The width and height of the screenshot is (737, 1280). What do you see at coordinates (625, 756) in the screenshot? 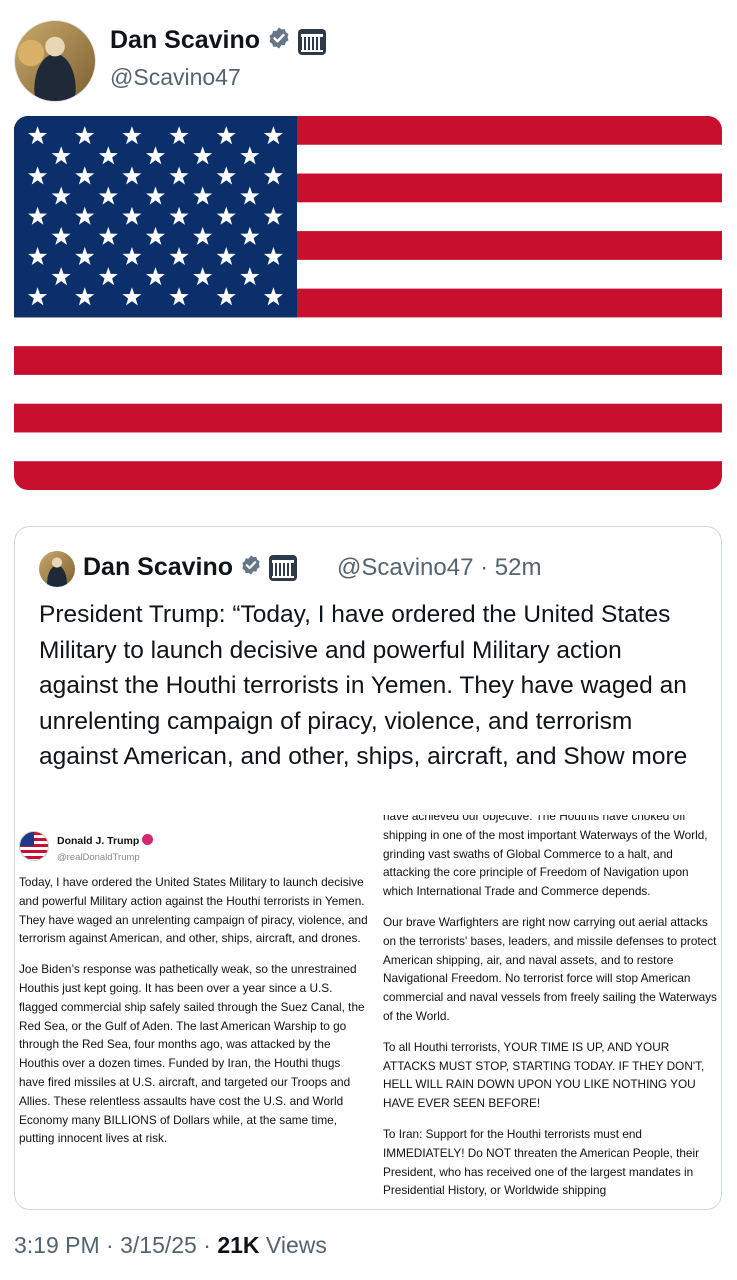
I see `show-more-link: Show more` at bounding box center [625, 756].